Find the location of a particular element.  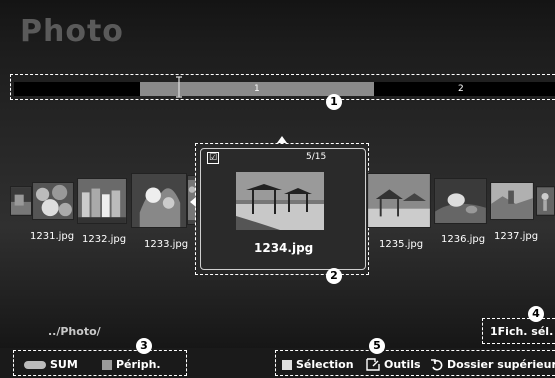

callout-4: 4 is located at coordinates (536, 314).